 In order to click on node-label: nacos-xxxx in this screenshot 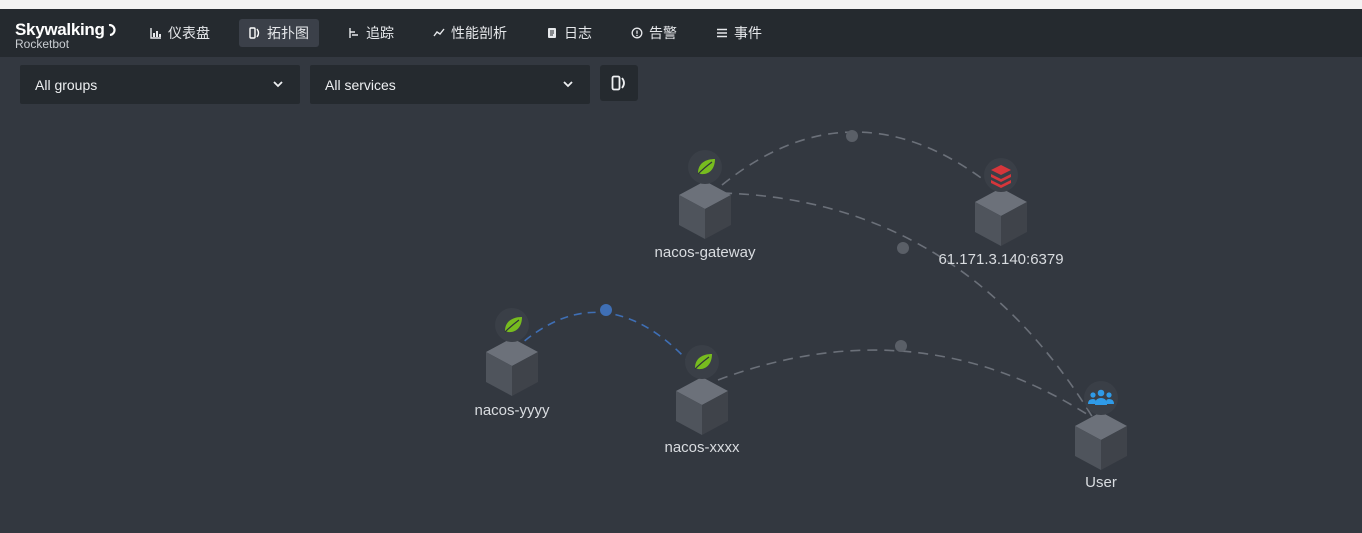, I will do `click(702, 447)`.